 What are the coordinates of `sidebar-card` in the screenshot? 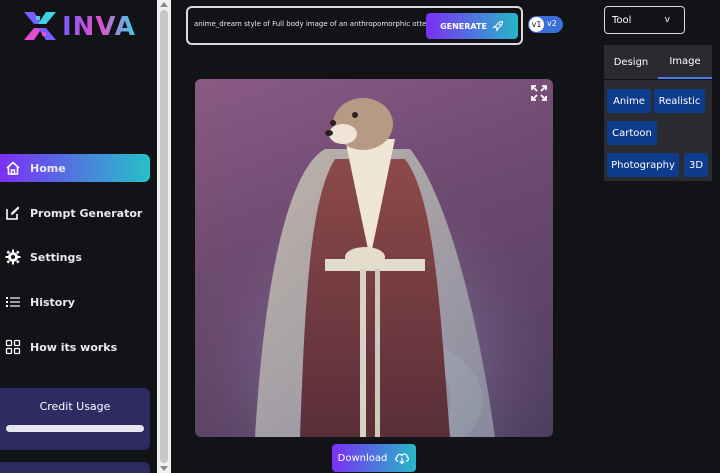 It's located at (75, 467).